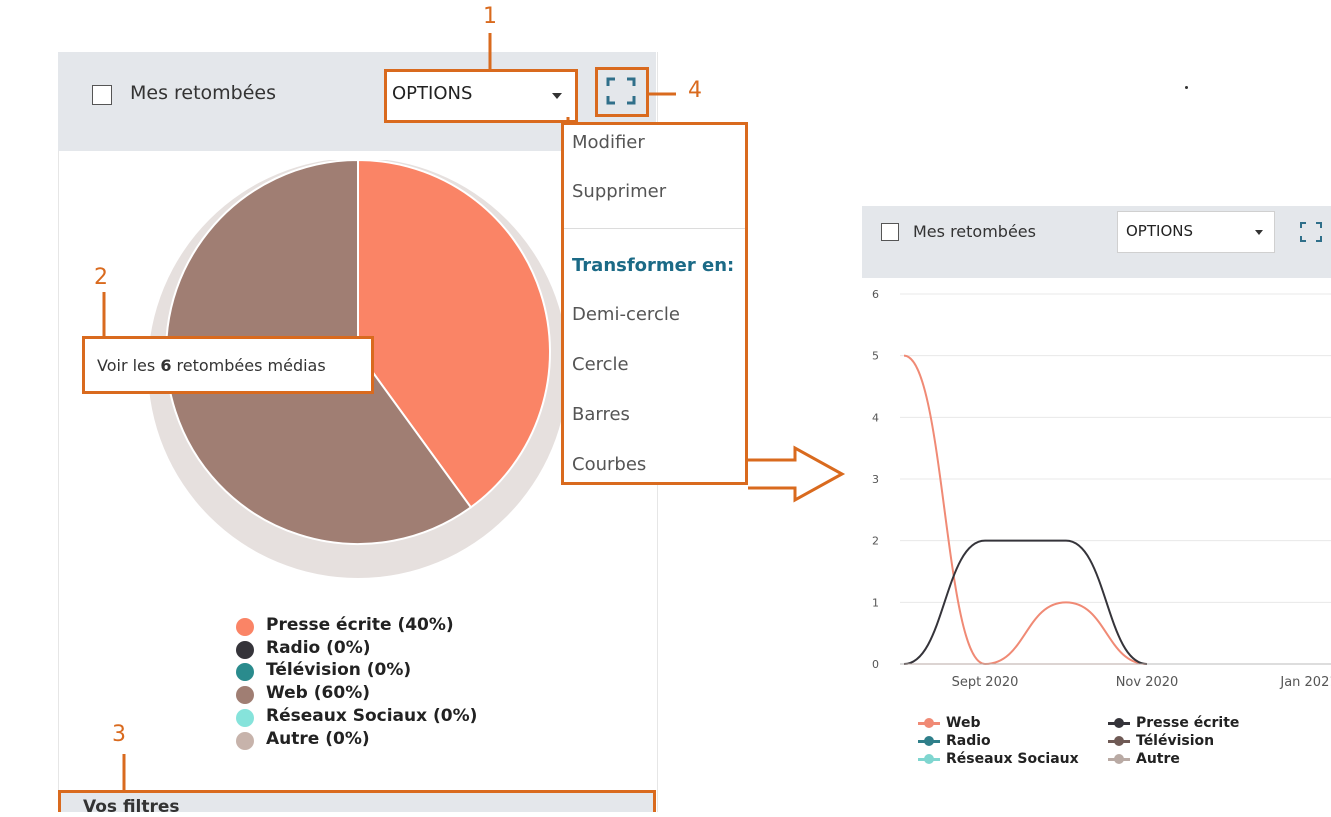  I want to click on line-widget-title: Mes retombées, so click(974, 231).